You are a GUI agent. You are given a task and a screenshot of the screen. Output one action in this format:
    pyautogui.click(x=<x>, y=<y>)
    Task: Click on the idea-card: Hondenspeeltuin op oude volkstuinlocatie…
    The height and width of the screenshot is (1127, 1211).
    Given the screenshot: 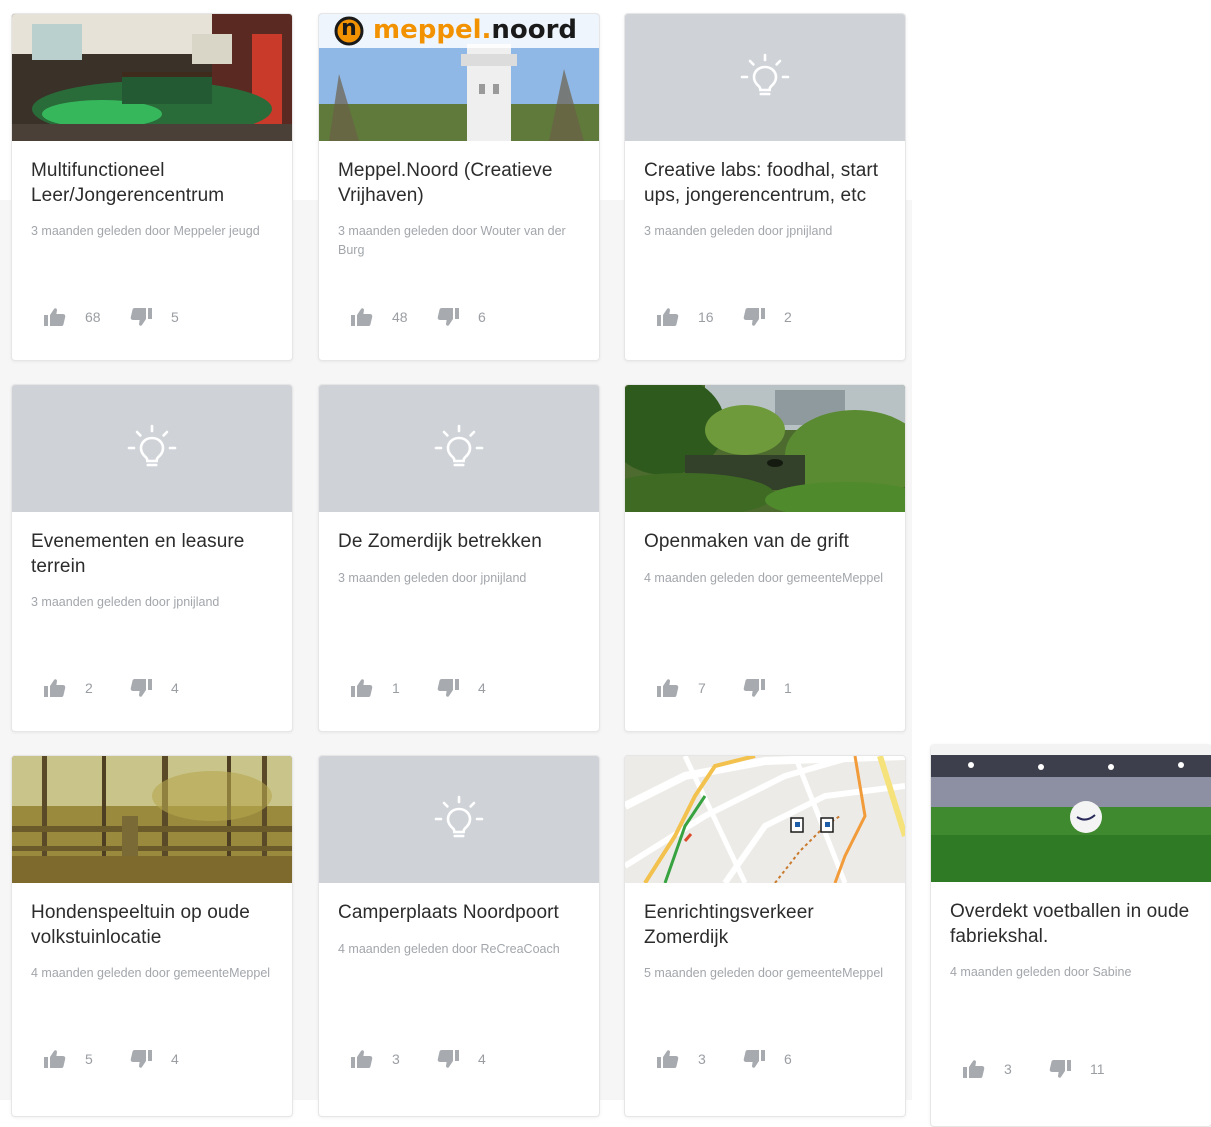 What is the action you would take?
    pyautogui.click(x=152, y=936)
    